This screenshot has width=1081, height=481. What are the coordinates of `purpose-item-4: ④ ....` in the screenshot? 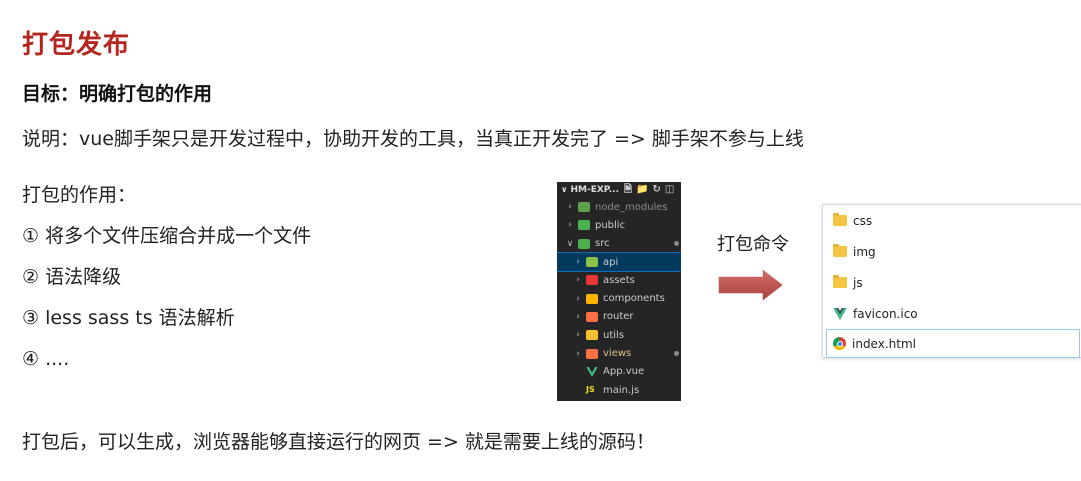 It's located at (46, 359).